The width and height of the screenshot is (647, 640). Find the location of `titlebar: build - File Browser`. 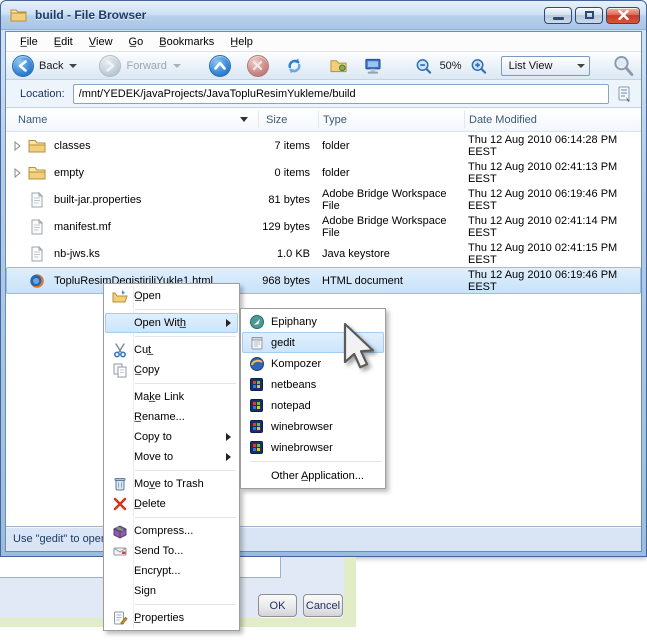

titlebar: build - File Browser is located at coordinates (323, 15).